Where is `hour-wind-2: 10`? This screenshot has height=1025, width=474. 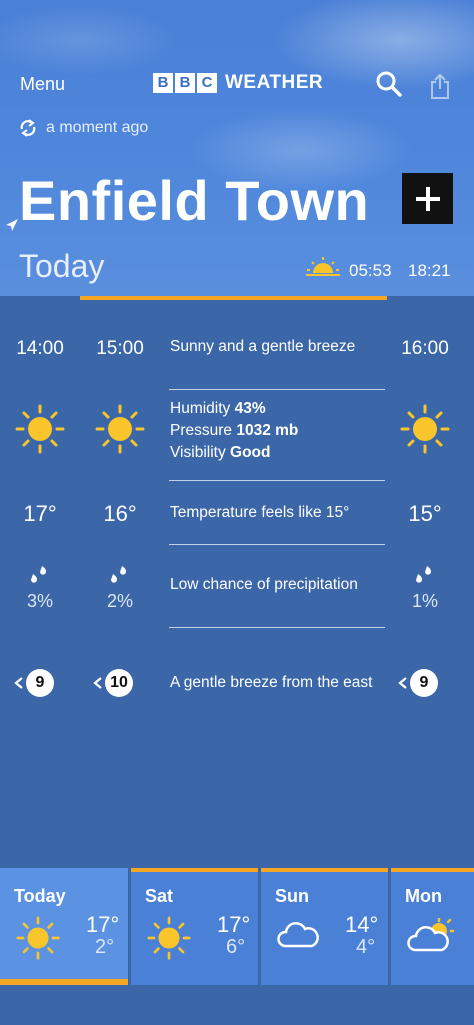 hour-wind-2: 10 is located at coordinates (113, 683).